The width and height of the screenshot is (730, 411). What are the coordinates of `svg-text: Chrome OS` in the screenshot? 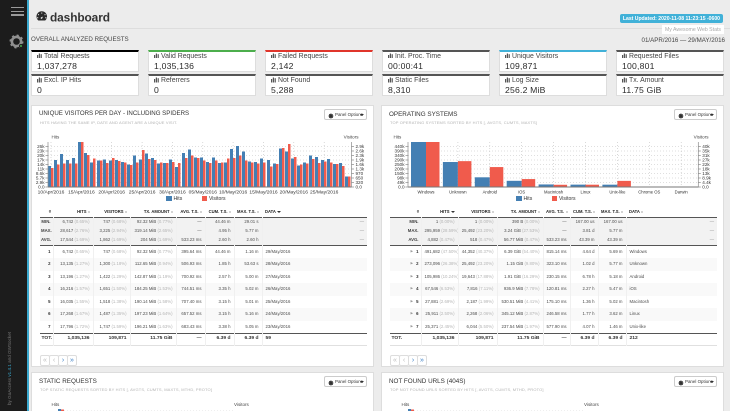 It's located at (649, 191).